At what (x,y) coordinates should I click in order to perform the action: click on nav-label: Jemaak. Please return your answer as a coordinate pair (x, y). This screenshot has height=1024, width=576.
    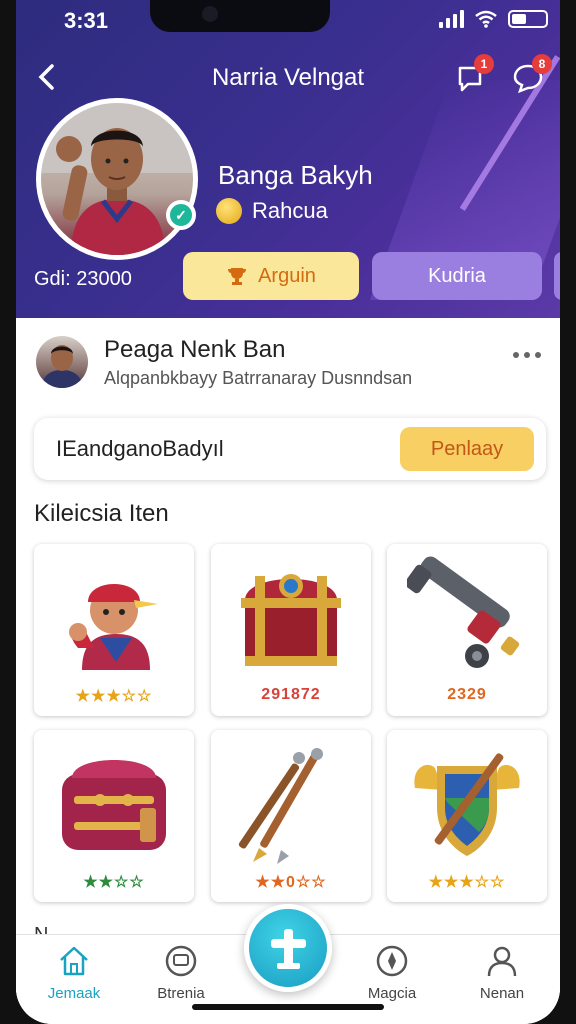
    Looking at the image, I should click on (74, 993).